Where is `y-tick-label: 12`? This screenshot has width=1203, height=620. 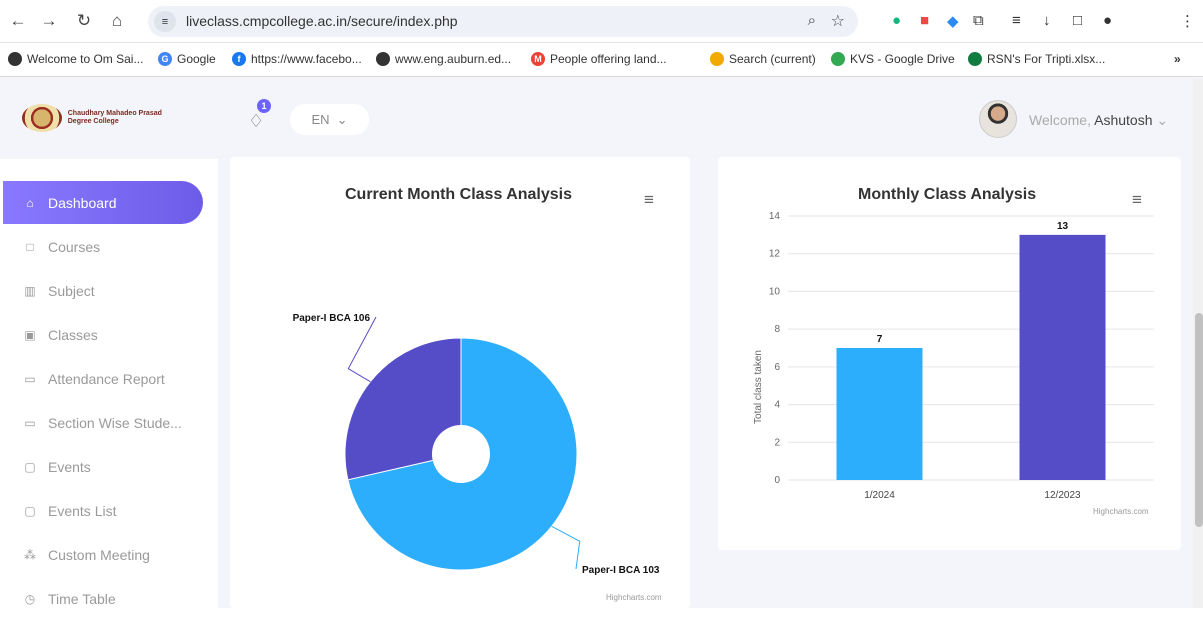
y-tick-label: 12 is located at coordinates (775, 254).